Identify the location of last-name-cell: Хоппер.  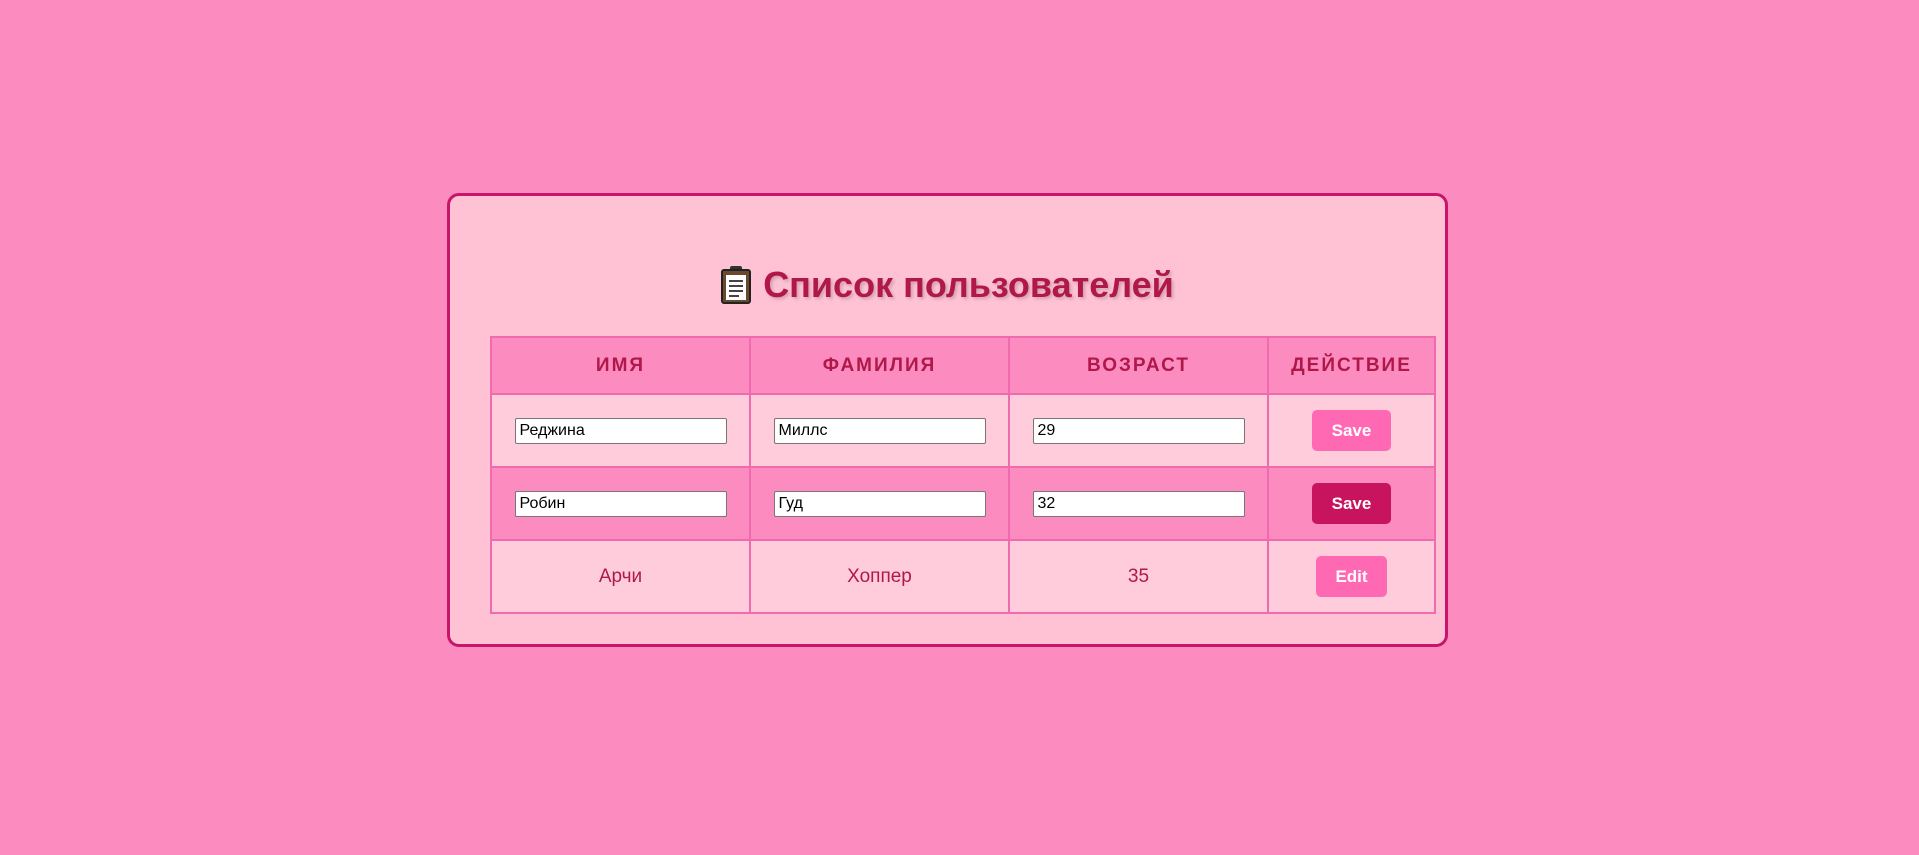
(879, 576).